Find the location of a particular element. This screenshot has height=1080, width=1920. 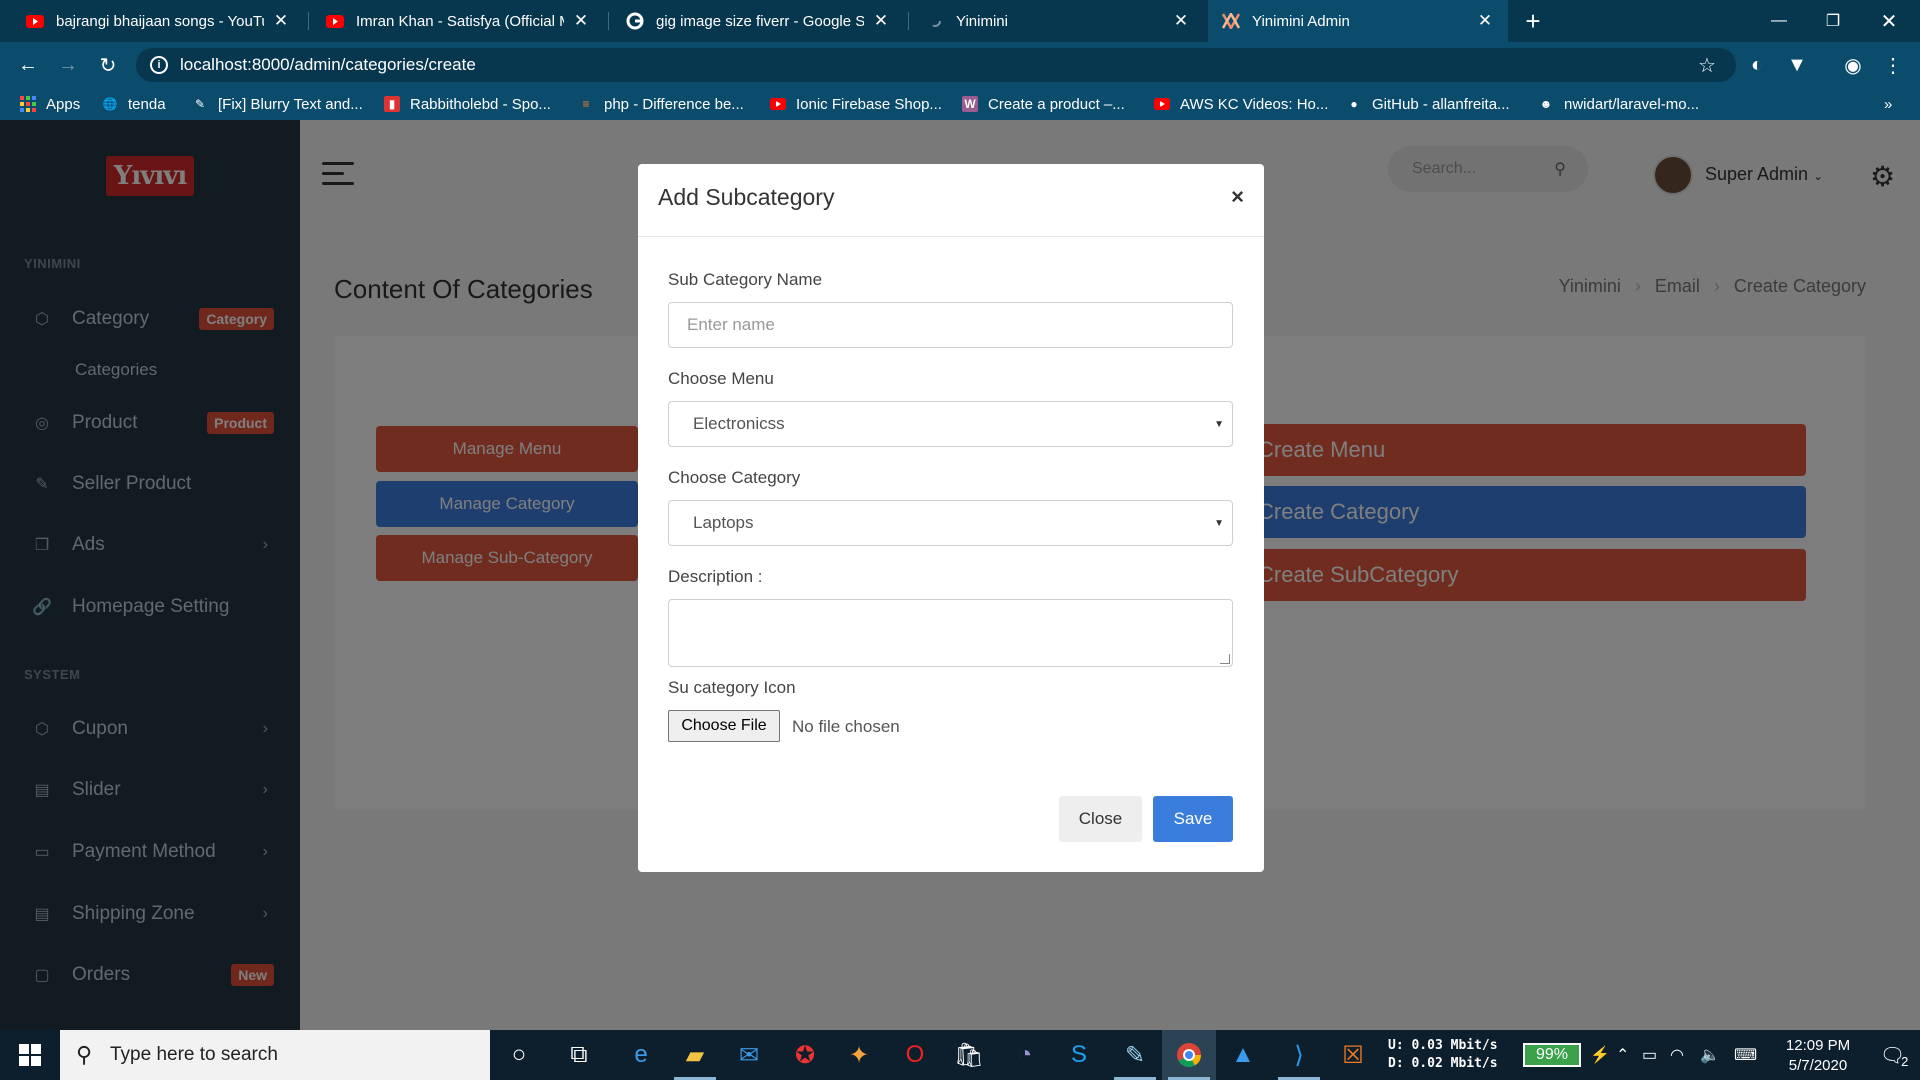

file-explorer-icon: ▰ is located at coordinates (695, 1055).